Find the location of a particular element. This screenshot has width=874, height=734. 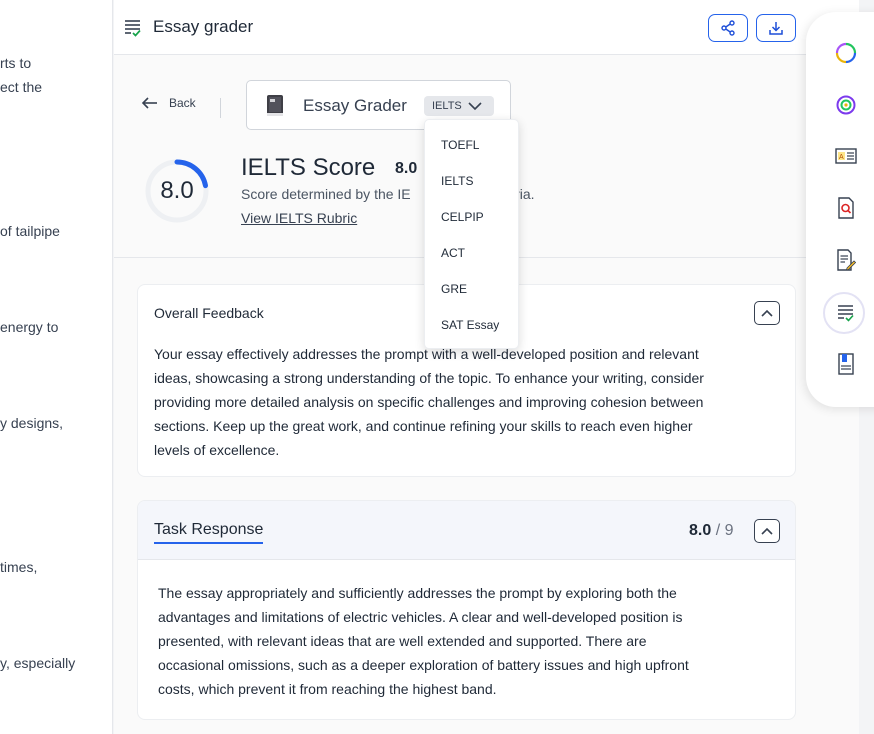

score-badge: 8.0 is located at coordinates (406, 168).